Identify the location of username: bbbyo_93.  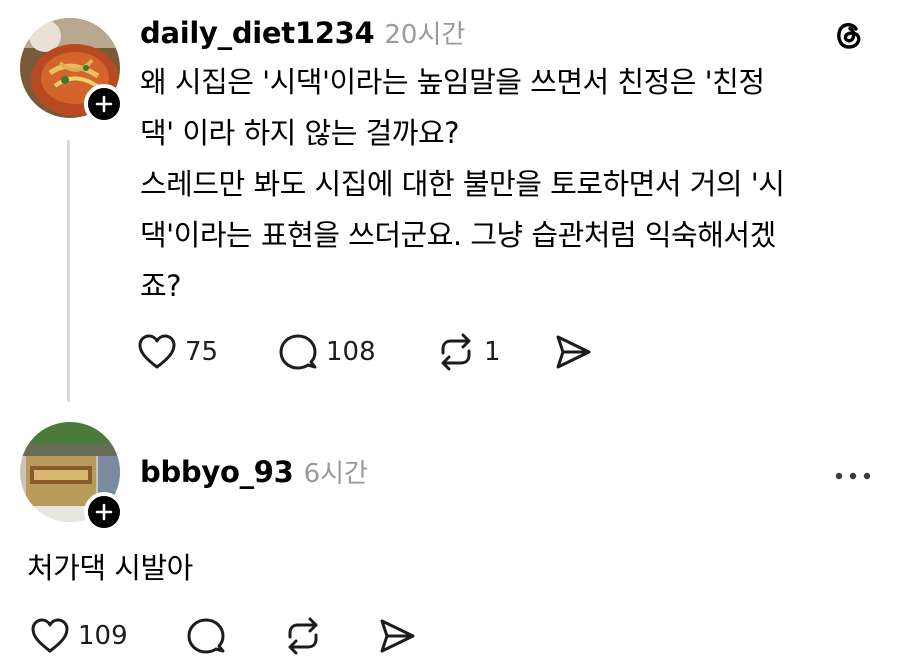
(217, 472).